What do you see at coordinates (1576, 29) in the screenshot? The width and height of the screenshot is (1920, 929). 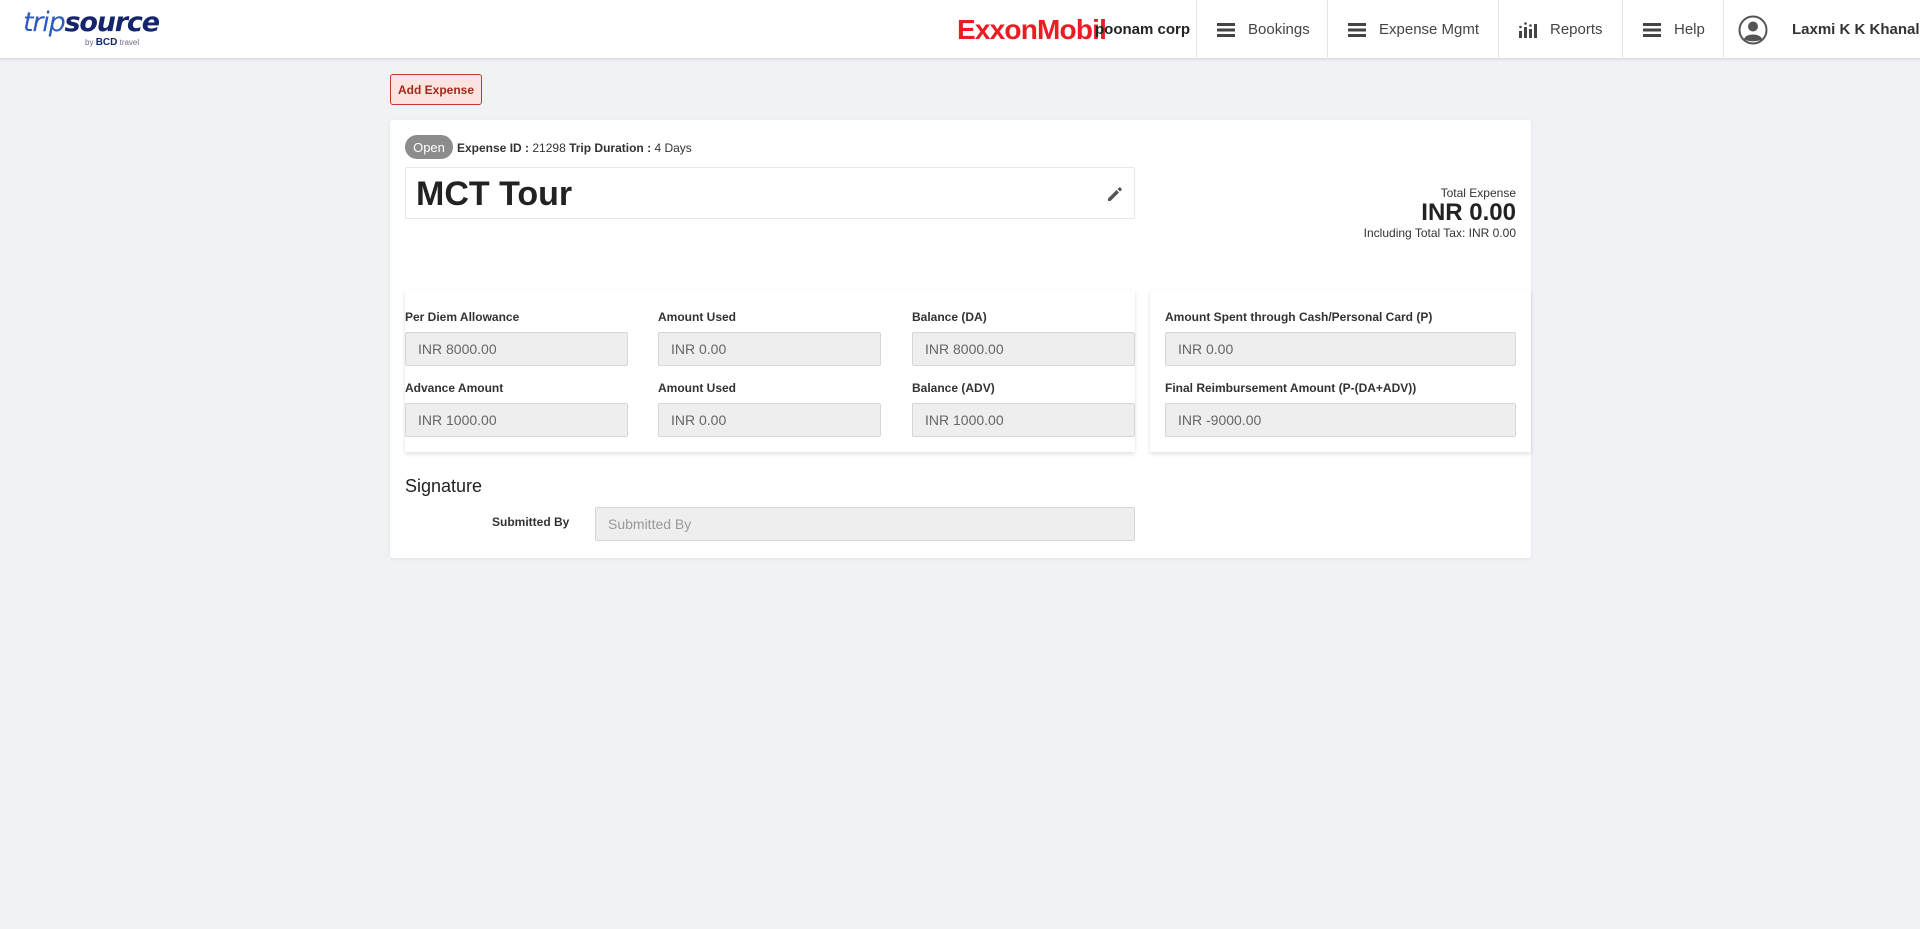 I see `nav-reports-label: Reports` at bounding box center [1576, 29].